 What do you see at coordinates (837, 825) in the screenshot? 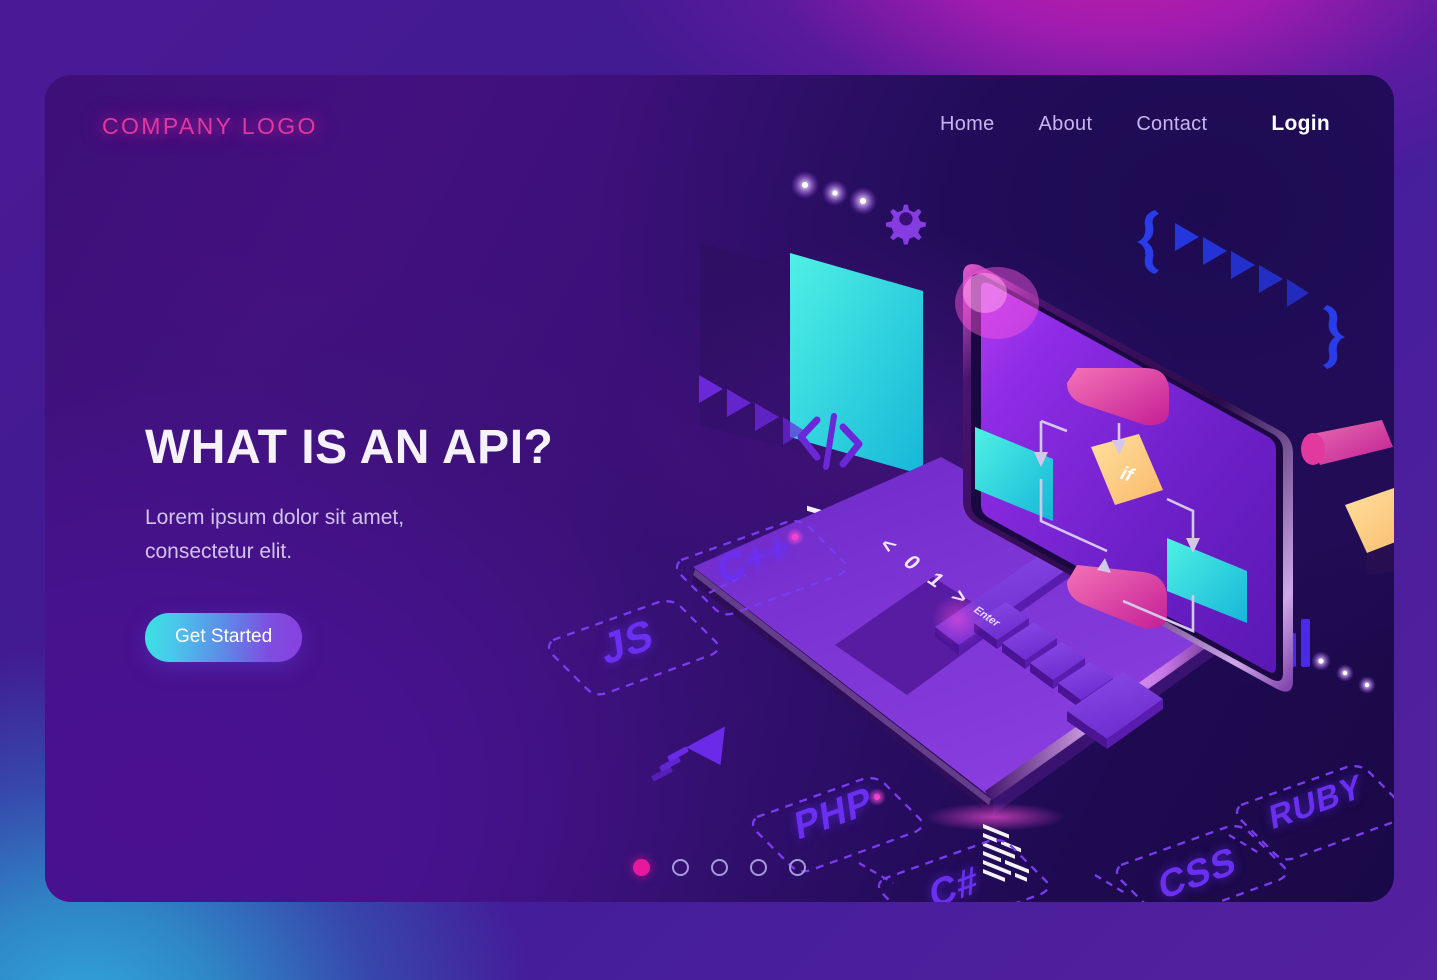
I see `tag-box-php` at bounding box center [837, 825].